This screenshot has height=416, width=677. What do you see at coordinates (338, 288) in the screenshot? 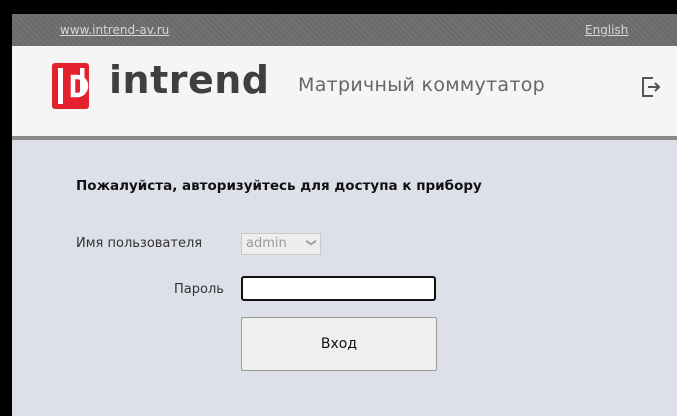
I see `password-field` at bounding box center [338, 288].